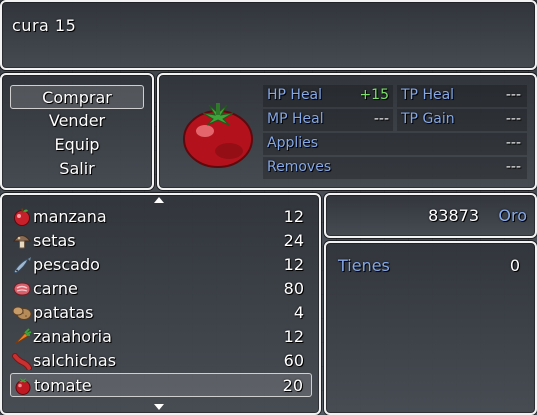 The image size is (537, 415). I want to click on applies-value: ---, so click(513, 143).